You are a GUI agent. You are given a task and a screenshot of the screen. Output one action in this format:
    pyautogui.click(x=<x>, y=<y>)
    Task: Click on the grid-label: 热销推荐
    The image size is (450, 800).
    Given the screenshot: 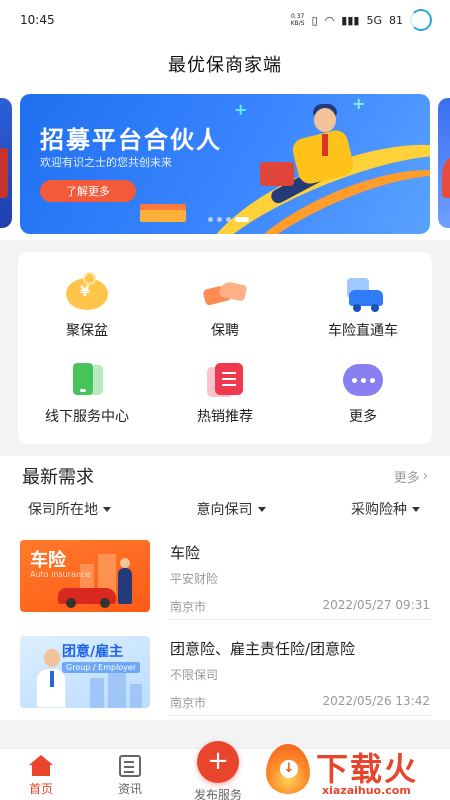 What is the action you would take?
    pyautogui.click(x=225, y=417)
    